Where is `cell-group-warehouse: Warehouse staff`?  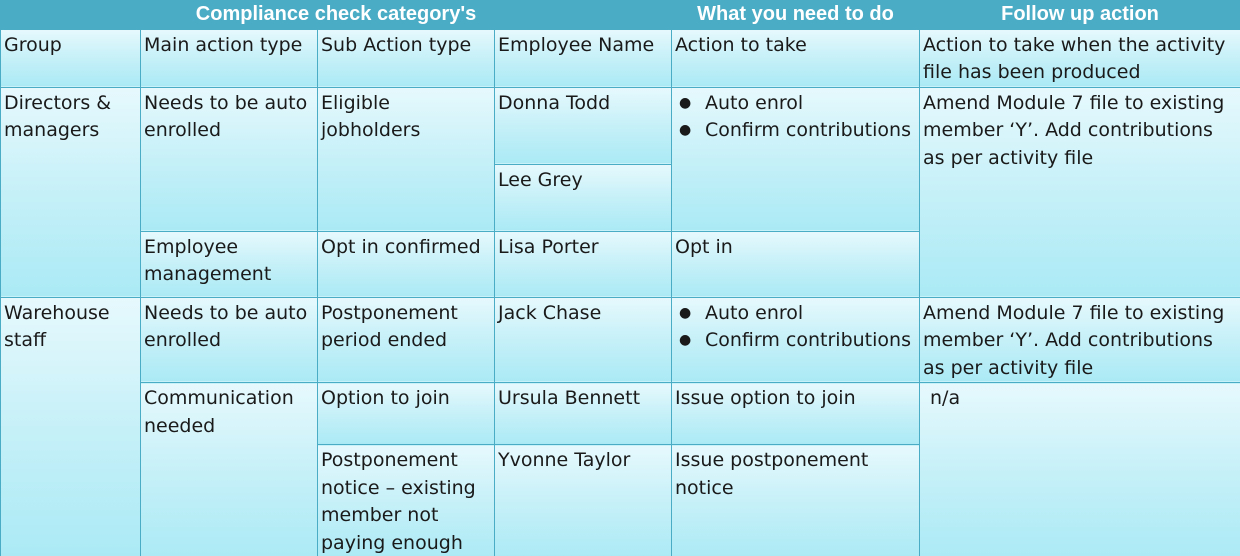 cell-group-warehouse: Warehouse staff is located at coordinates (70, 426).